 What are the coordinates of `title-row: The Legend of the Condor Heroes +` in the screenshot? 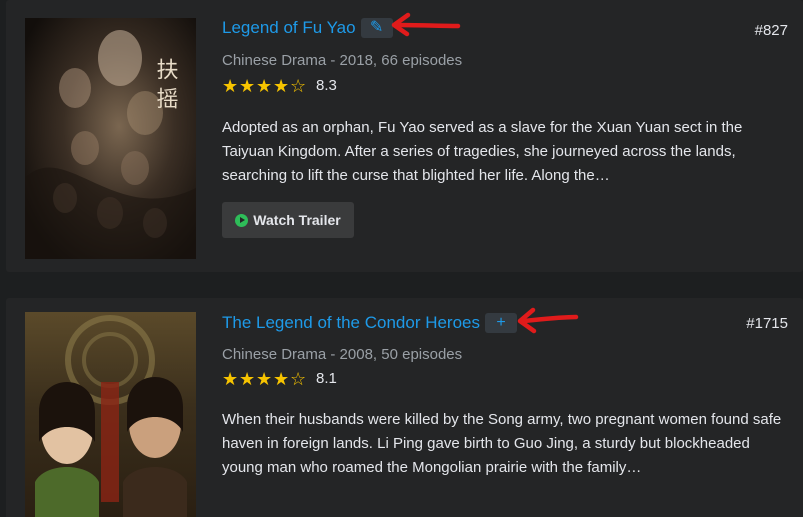 It's located at (370, 323).